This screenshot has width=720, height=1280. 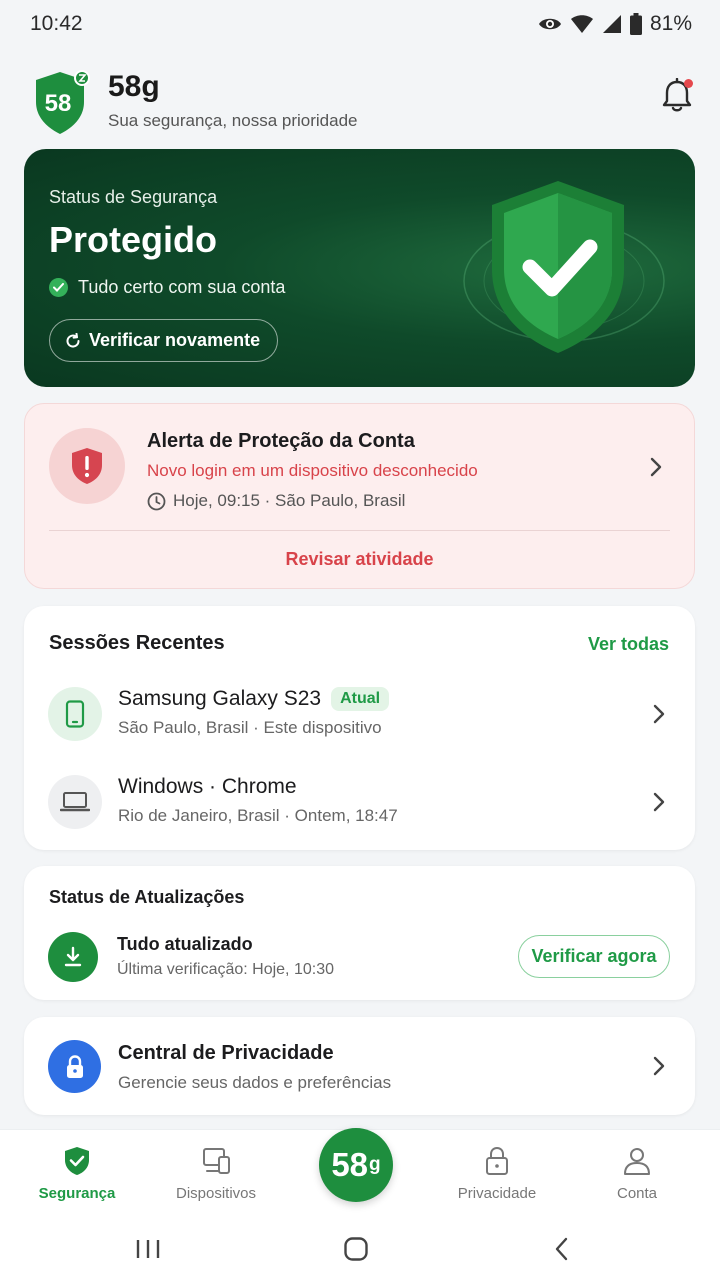 I want to click on app-tagline: Sua segurança, nossa prioridade, so click(x=233, y=120).